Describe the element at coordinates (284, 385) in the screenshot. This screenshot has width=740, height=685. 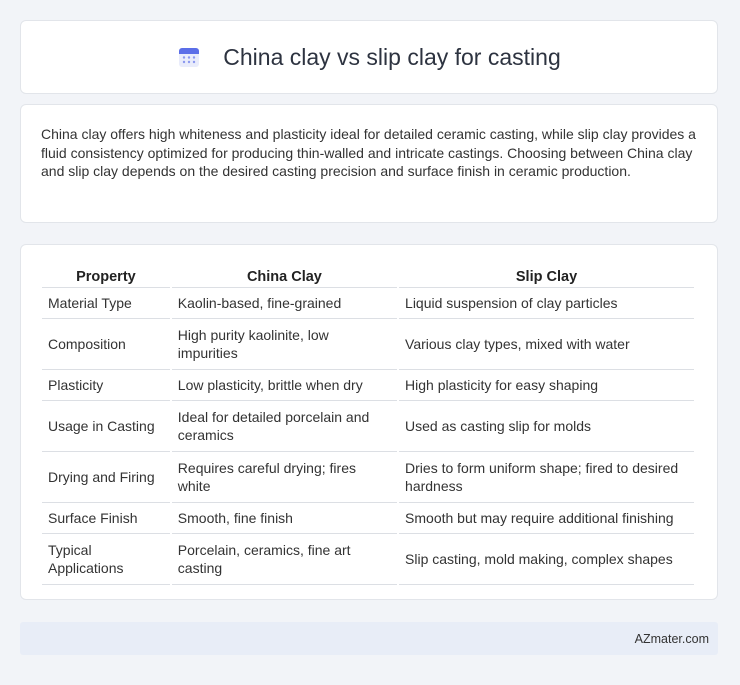
I see `cell-china-clay: Low plasticity, brittle when dry` at that location.